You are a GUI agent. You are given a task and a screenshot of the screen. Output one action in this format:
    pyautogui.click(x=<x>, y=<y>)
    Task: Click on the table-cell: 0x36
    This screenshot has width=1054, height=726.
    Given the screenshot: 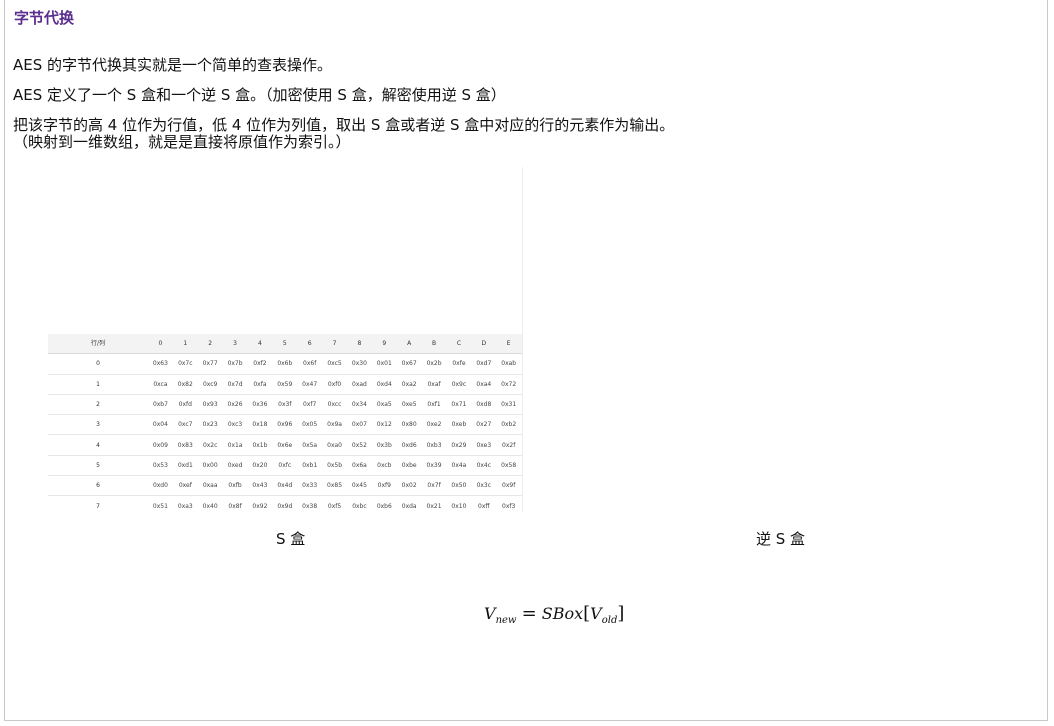 What is the action you would take?
    pyautogui.click(x=260, y=405)
    